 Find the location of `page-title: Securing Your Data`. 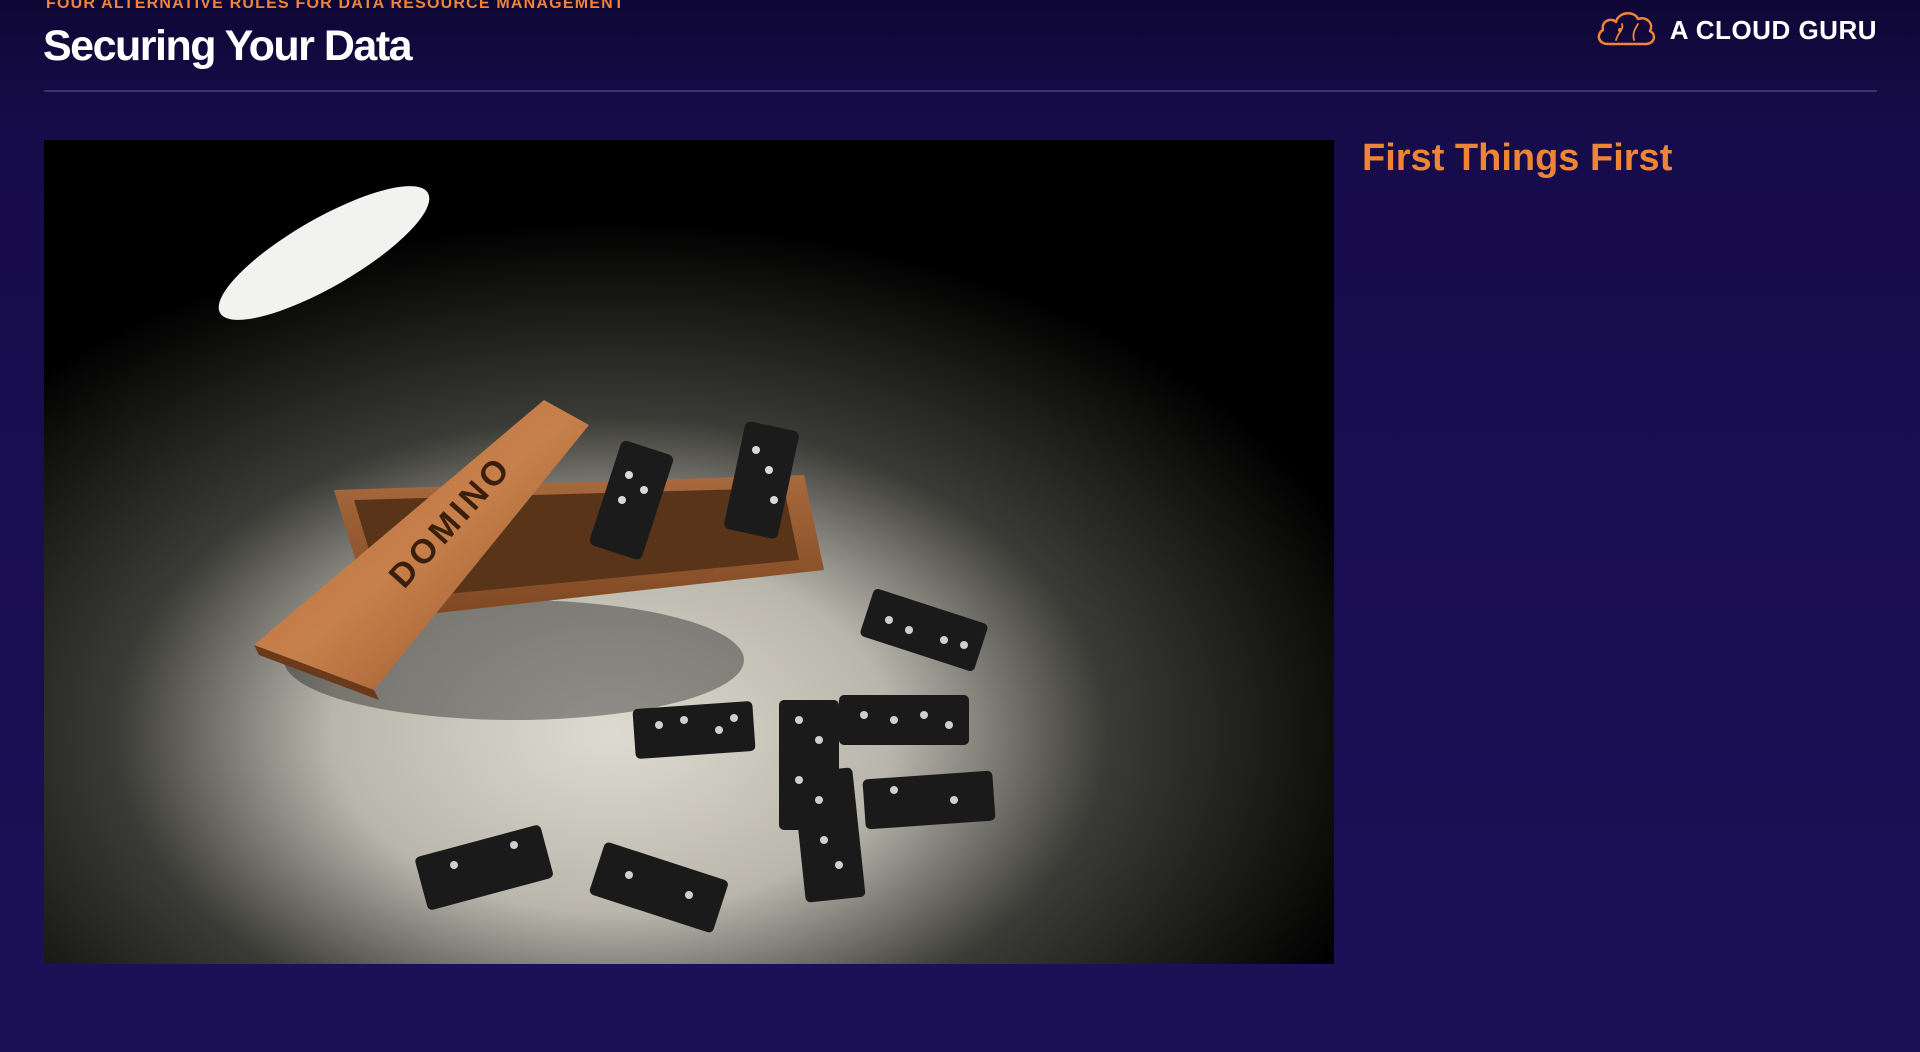

page-title: Securing Your Data is located at coordinates (228, 46).